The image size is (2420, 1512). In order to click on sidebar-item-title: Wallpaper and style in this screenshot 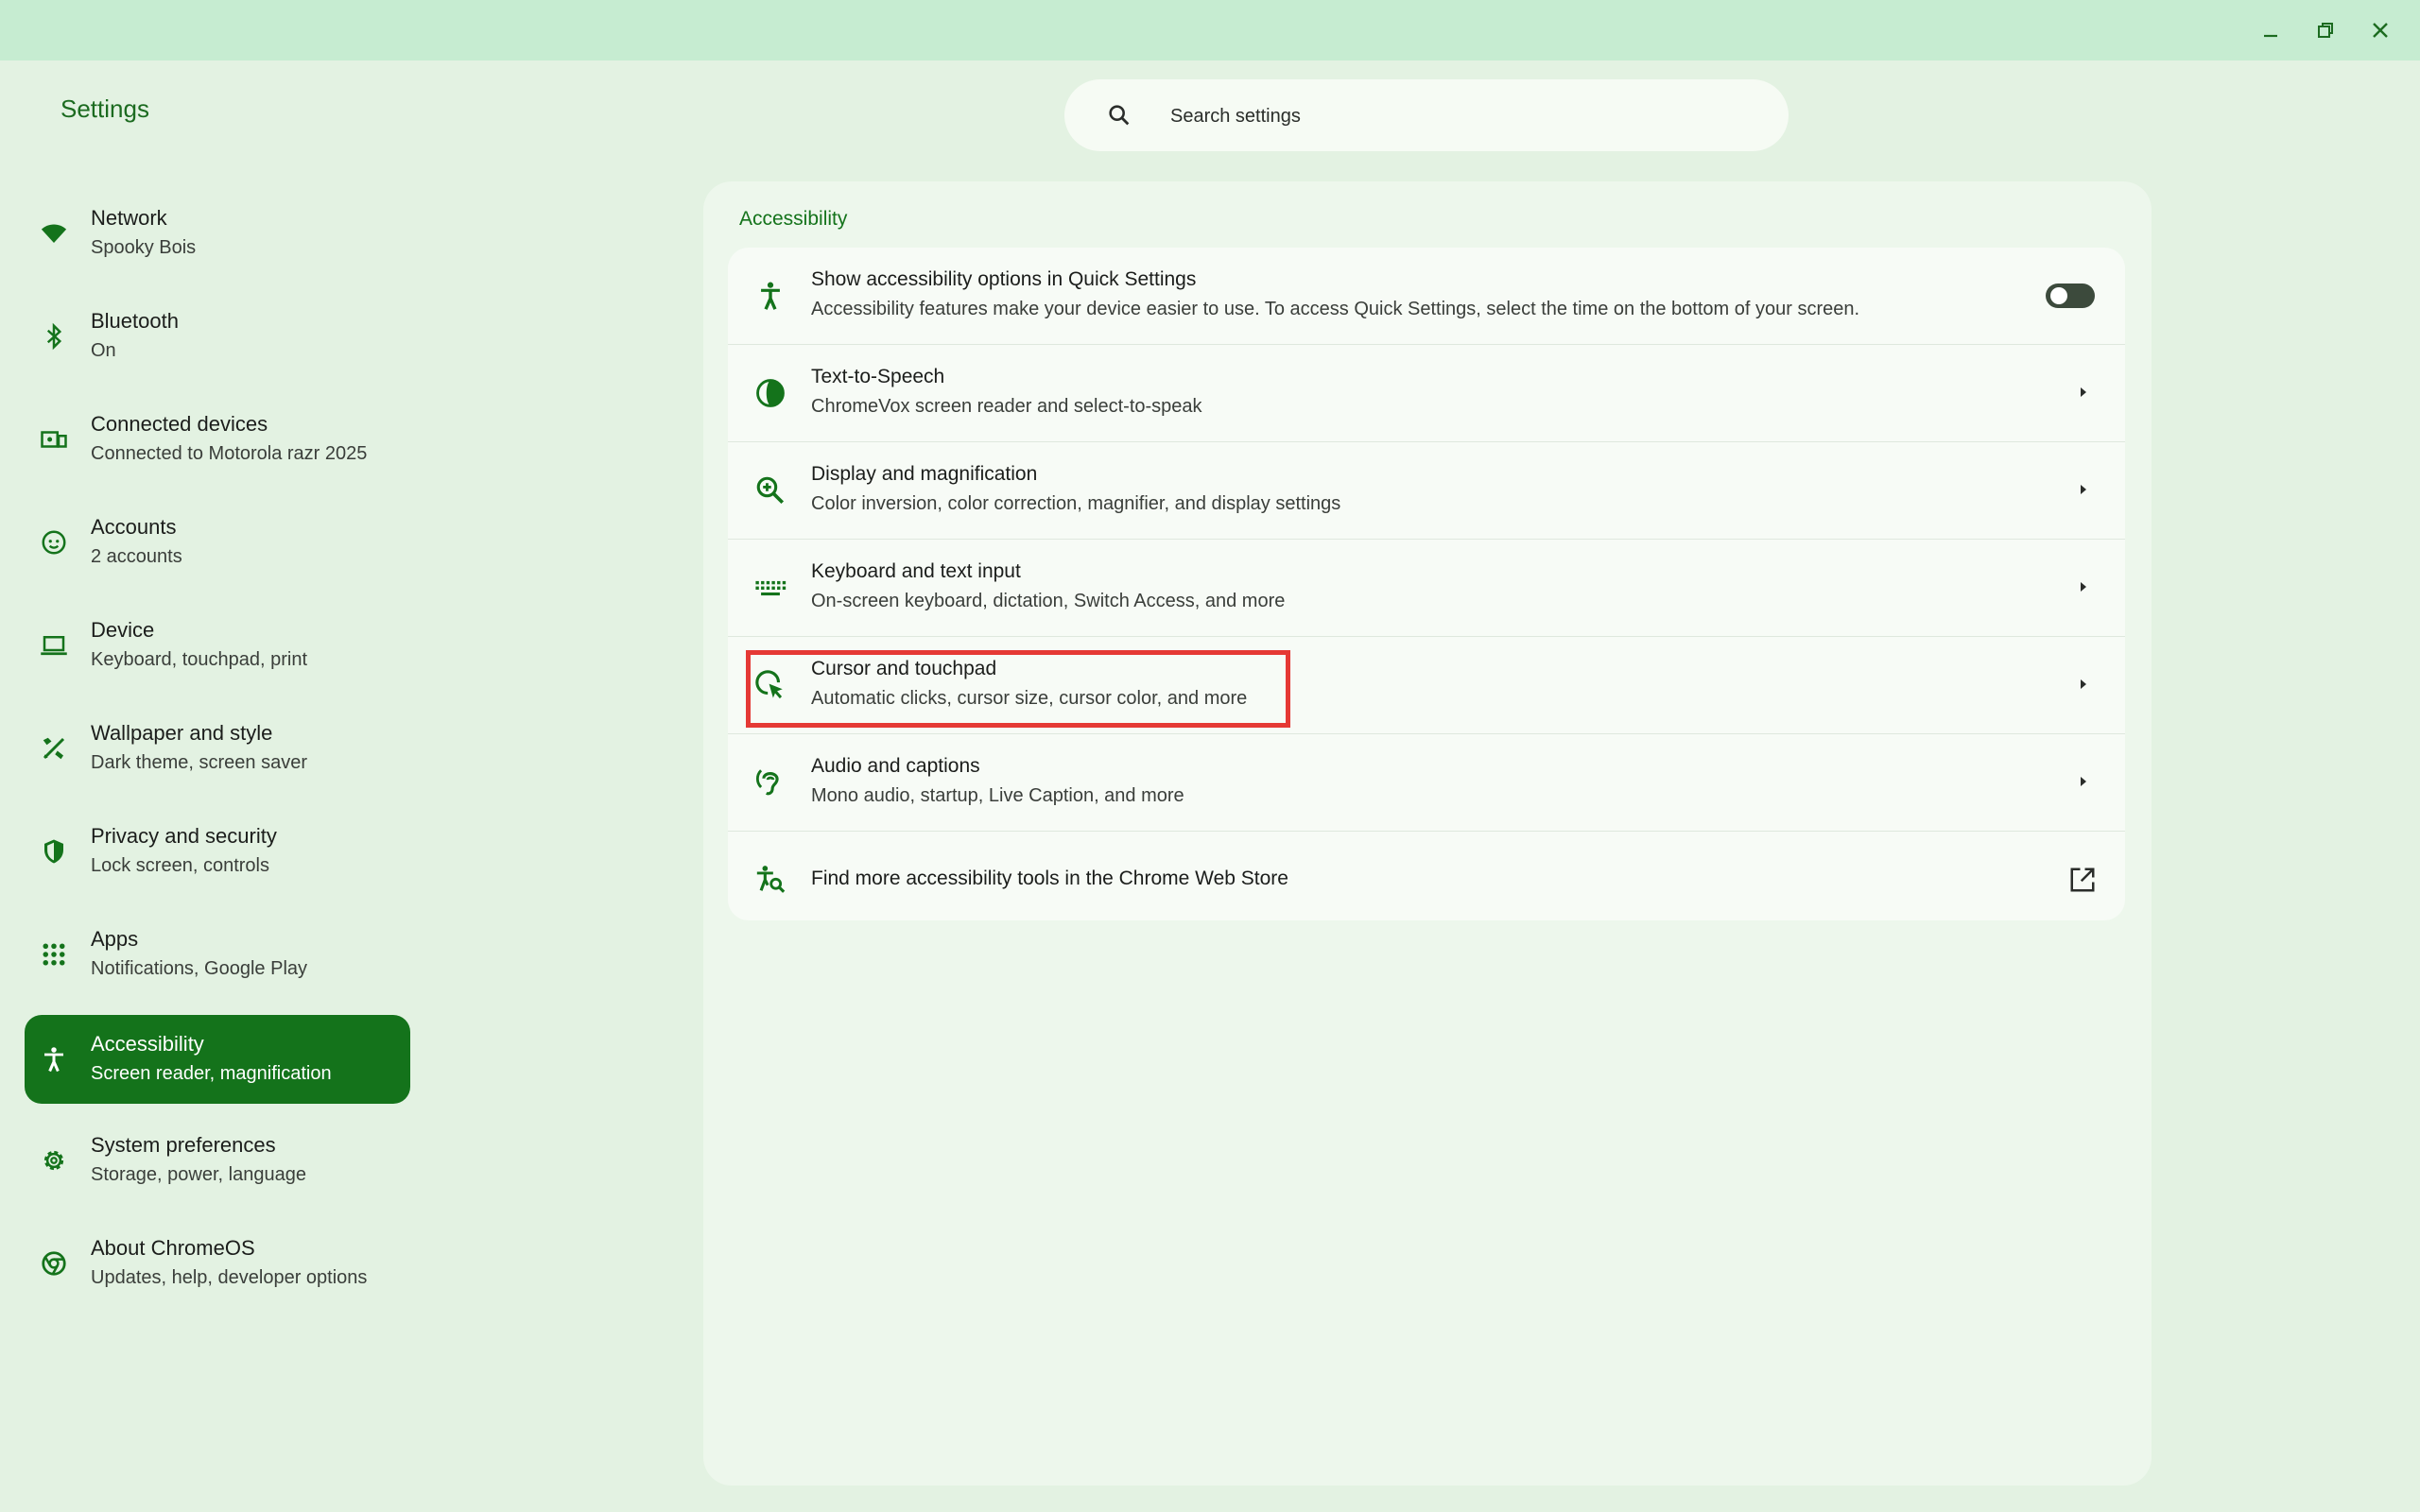, I will do `click(181, 733)`.